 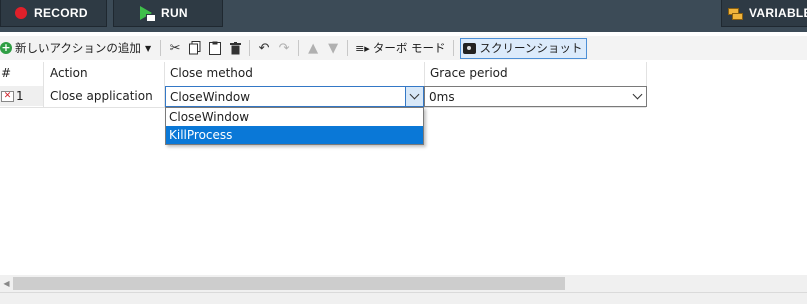 What do you see at coordinates (284, 48) in the screenshot?
I see `redo-icon: ↷` at bounding box center [284, 48].